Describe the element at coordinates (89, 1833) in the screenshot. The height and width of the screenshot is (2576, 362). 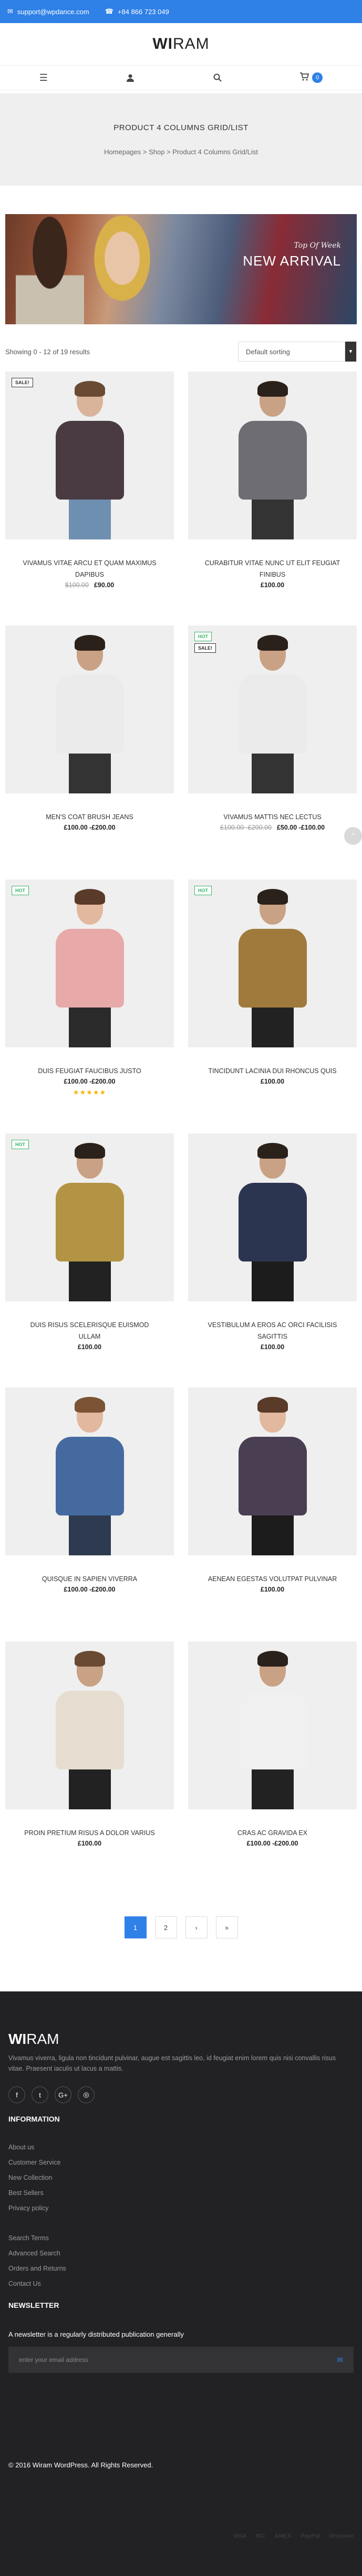
I see `product-name: PROIN PRETIUM RISUS A DOLOR VARIUS` at that location.